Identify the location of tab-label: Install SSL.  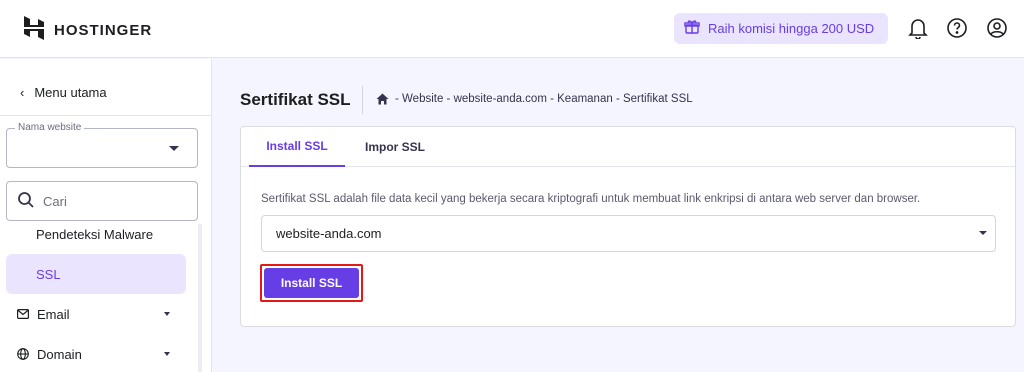
(297, 146).